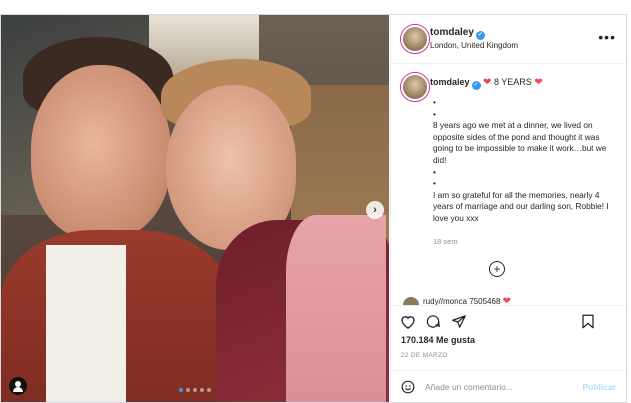  Describe the element at coordinates (474, 45) in the screenshot. I see `post-location: London, United Kingdom` at that location.